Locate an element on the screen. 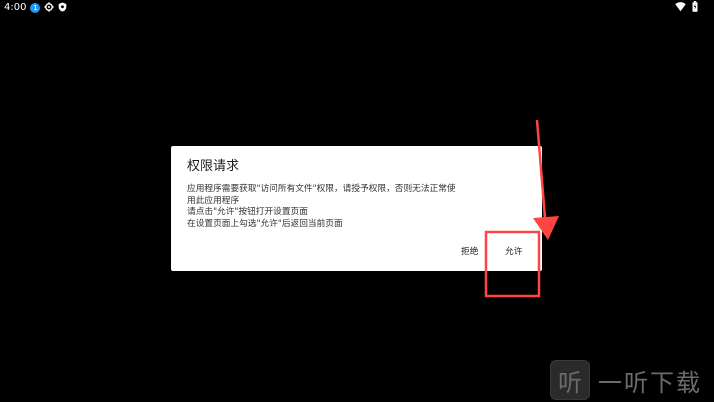 Image resolution: width=714 pixels, height=402 pixels. notification-badge-icon: 1 is located at coordinates (35, 8).